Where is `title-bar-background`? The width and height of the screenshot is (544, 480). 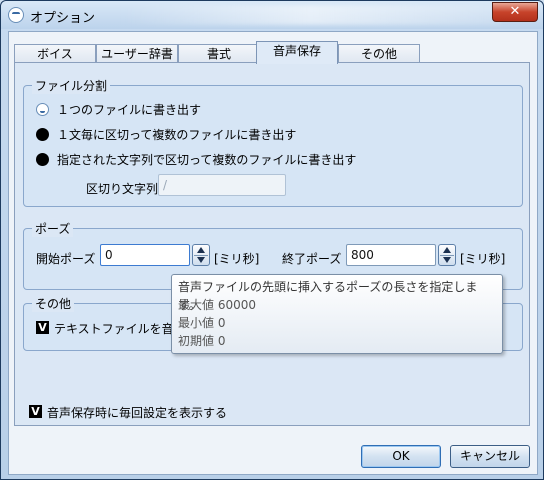
title-bar-background is located at coordinates (311, 15).